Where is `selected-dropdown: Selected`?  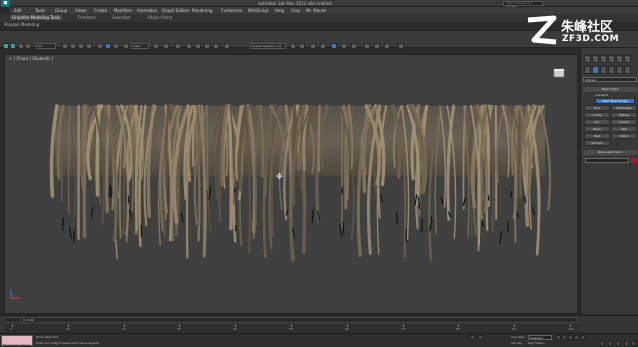
selected-dropdown: Selected is located at coordinates (540, 337).